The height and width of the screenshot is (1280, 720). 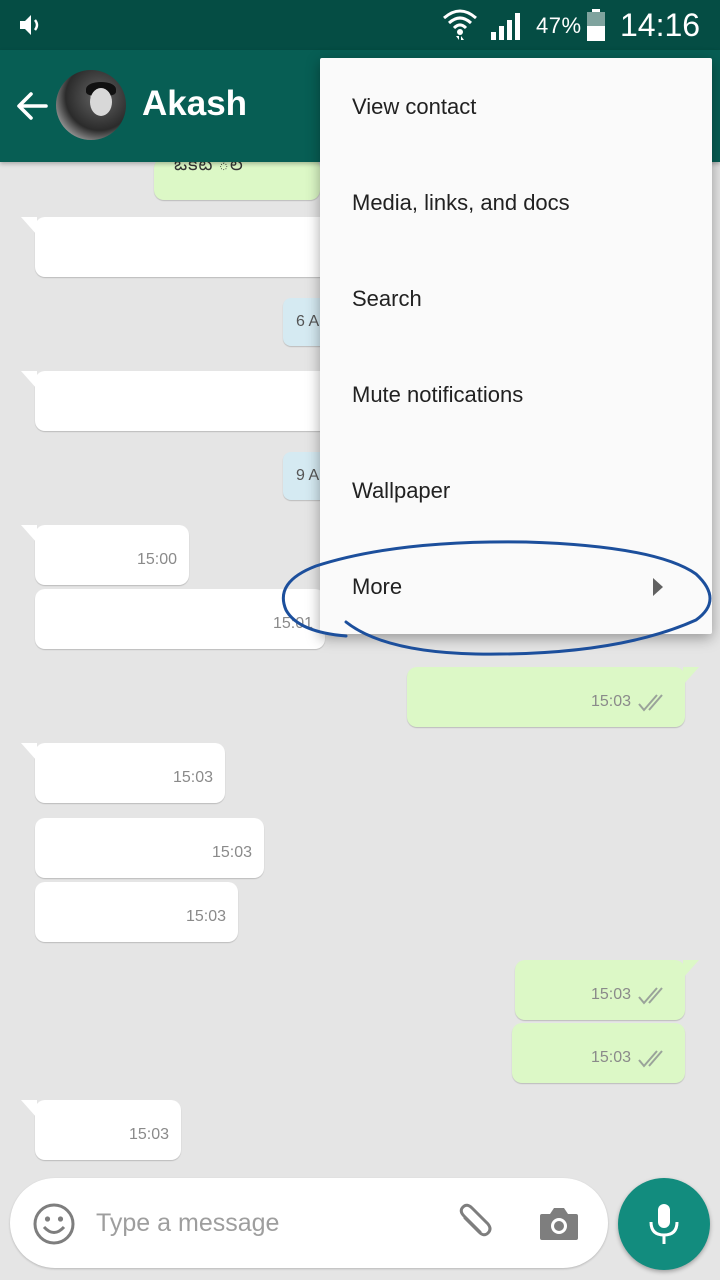 I want to click on battery-icon, so click(x=596, y=25).